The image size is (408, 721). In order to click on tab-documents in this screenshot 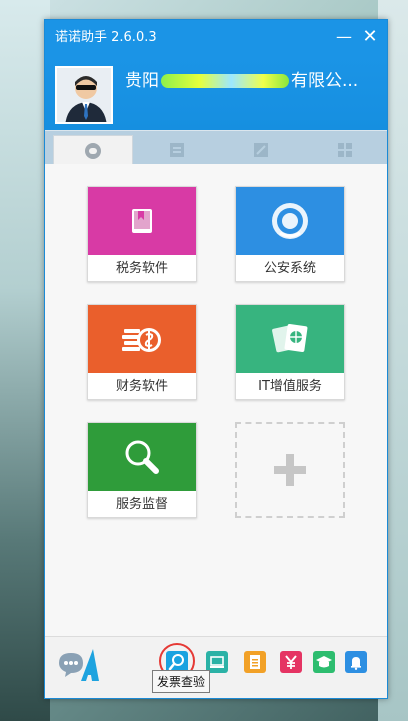, I will do `click(177, 150)`.